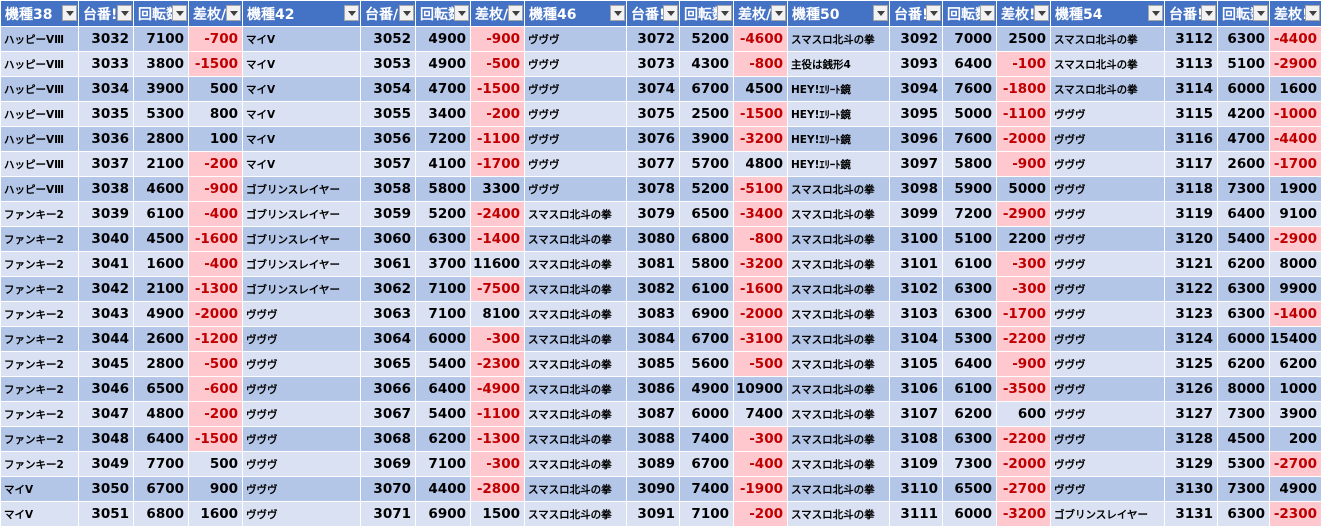 The width and height of the screenshot is (1322, 527). Describe the element at coordinates (760, 339) in the screenshot. I see `coin-diff-cell: -3100` at that location.